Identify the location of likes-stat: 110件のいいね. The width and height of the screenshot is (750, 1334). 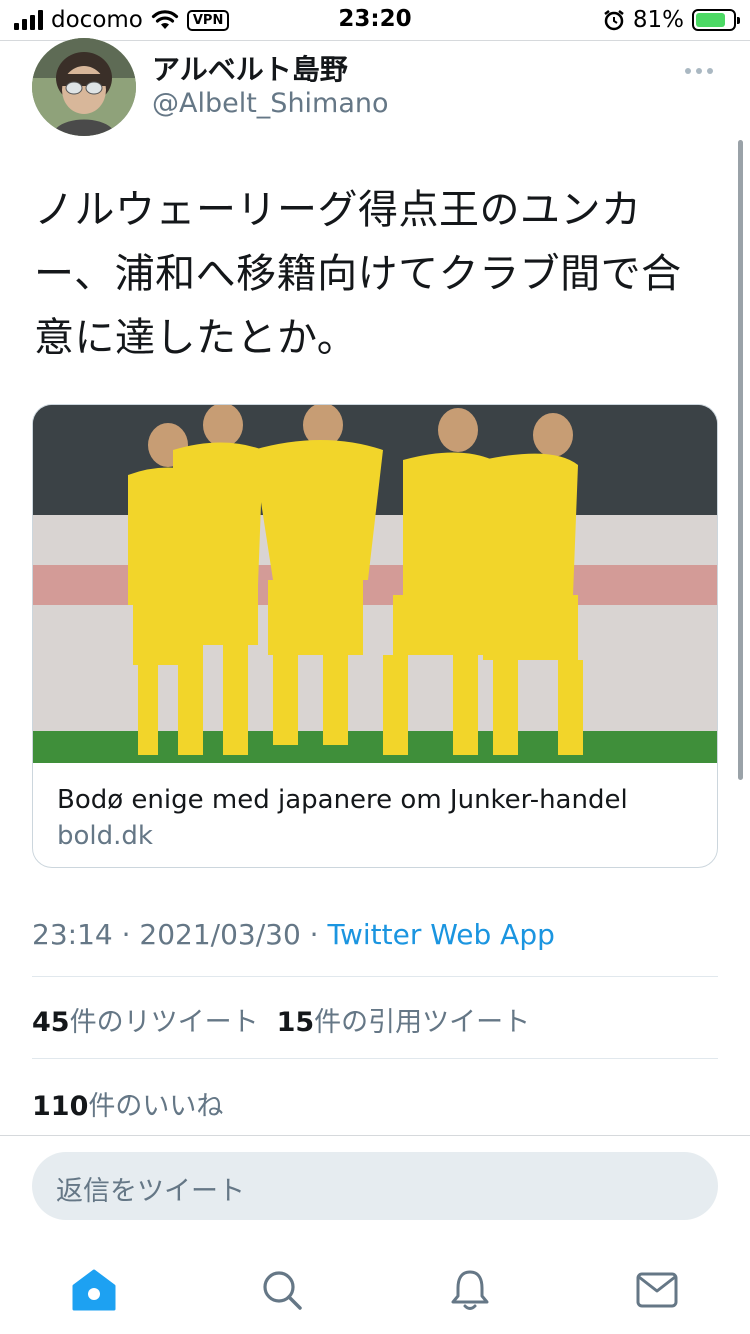
(127, 1103).